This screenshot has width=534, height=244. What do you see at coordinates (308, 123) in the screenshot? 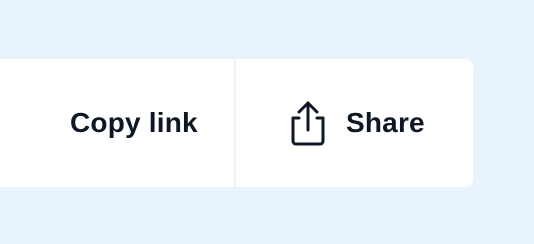
I see `share-upload-icon` at bounding box center [308, 123].